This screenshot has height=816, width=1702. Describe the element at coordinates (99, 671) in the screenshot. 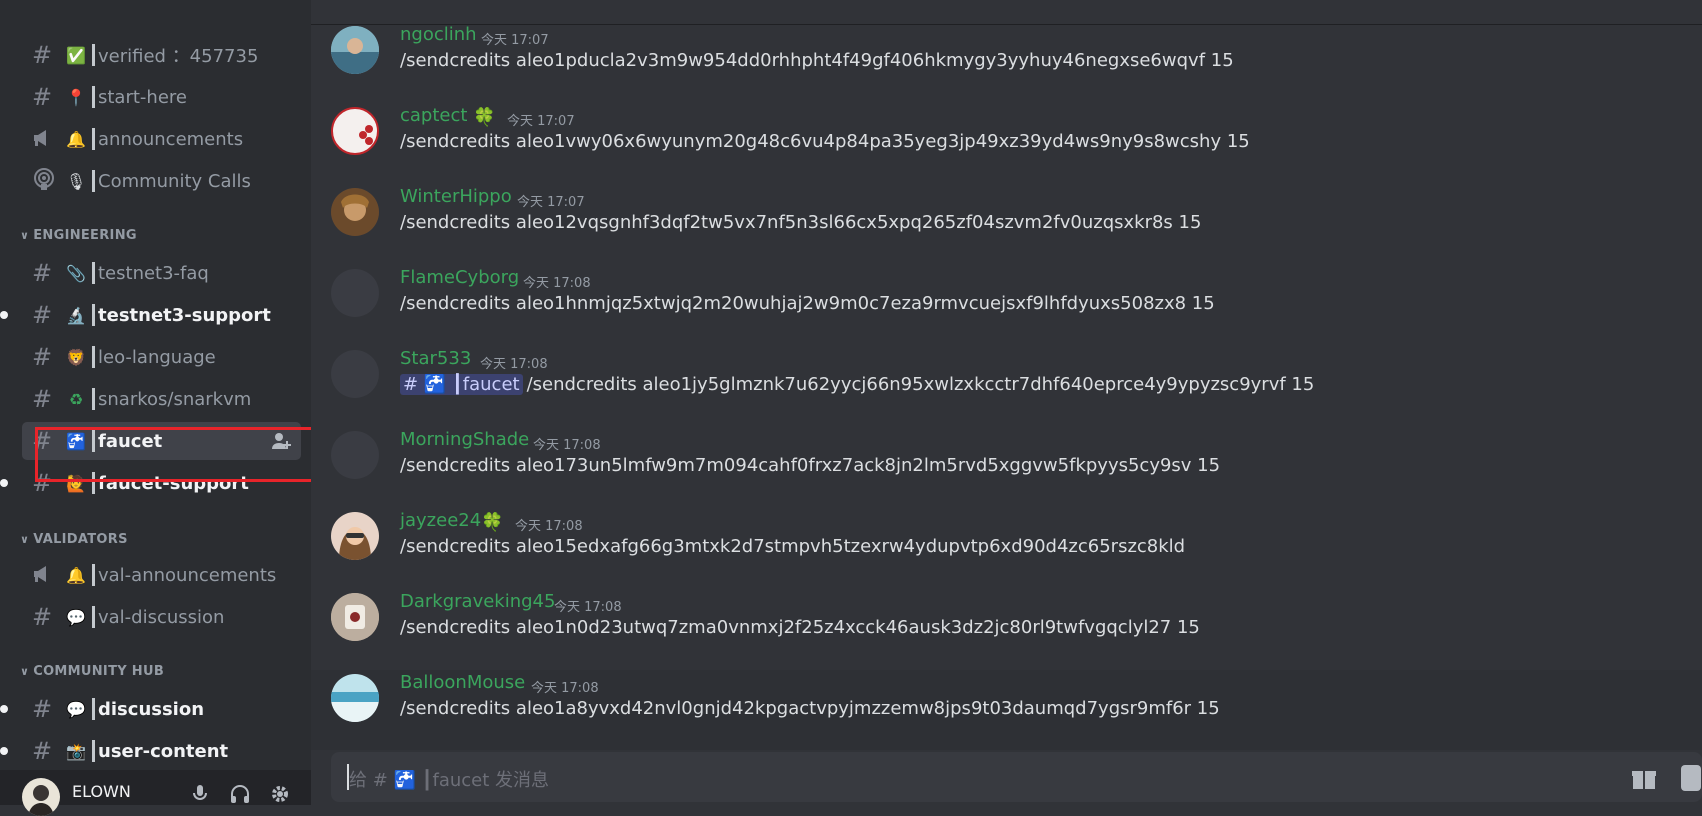

I see `category-label: COMMUNITY HUB` at that location.